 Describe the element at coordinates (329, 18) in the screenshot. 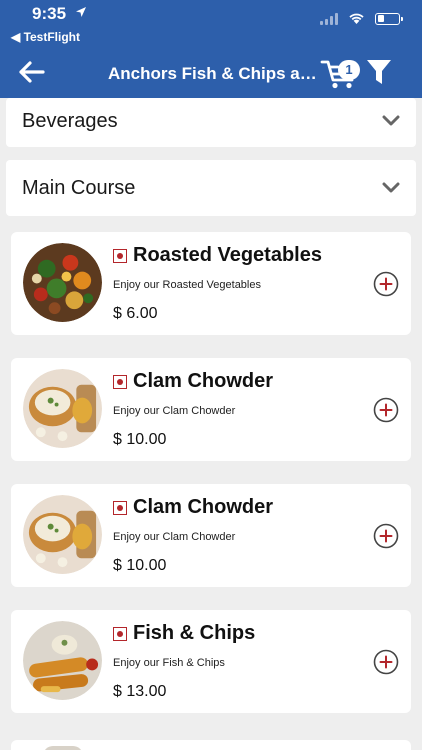

I see `cellular-signal-icon` at that location.